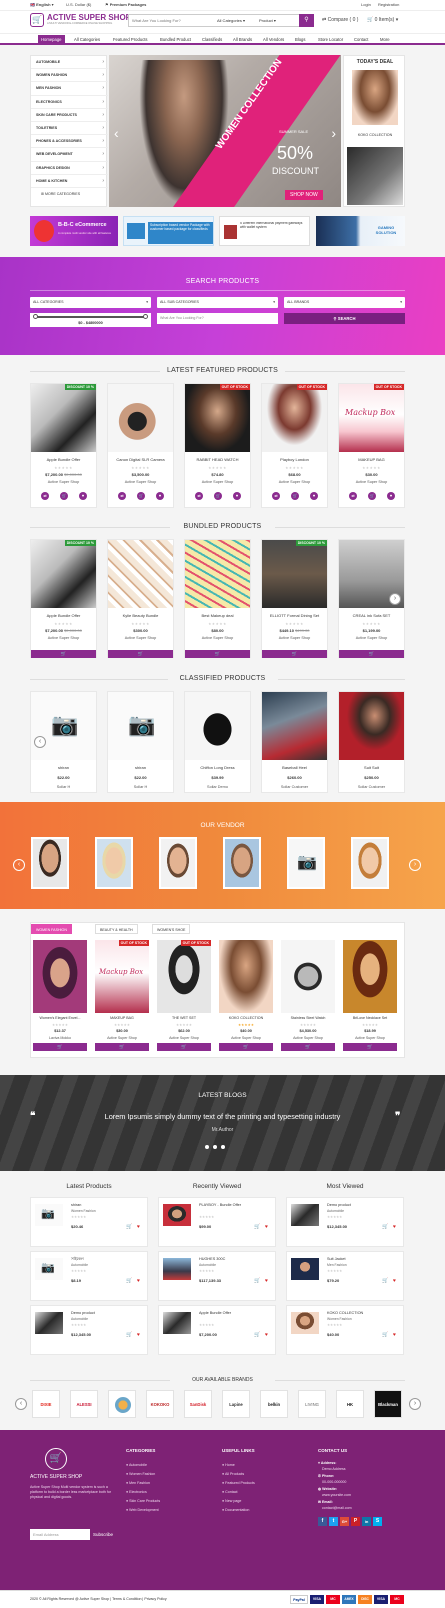 This screenshot has height=1608, width=445. Describe the element at coordinates (350, 1404) in the screenshot. I see `brand-logo: HK` at that location.